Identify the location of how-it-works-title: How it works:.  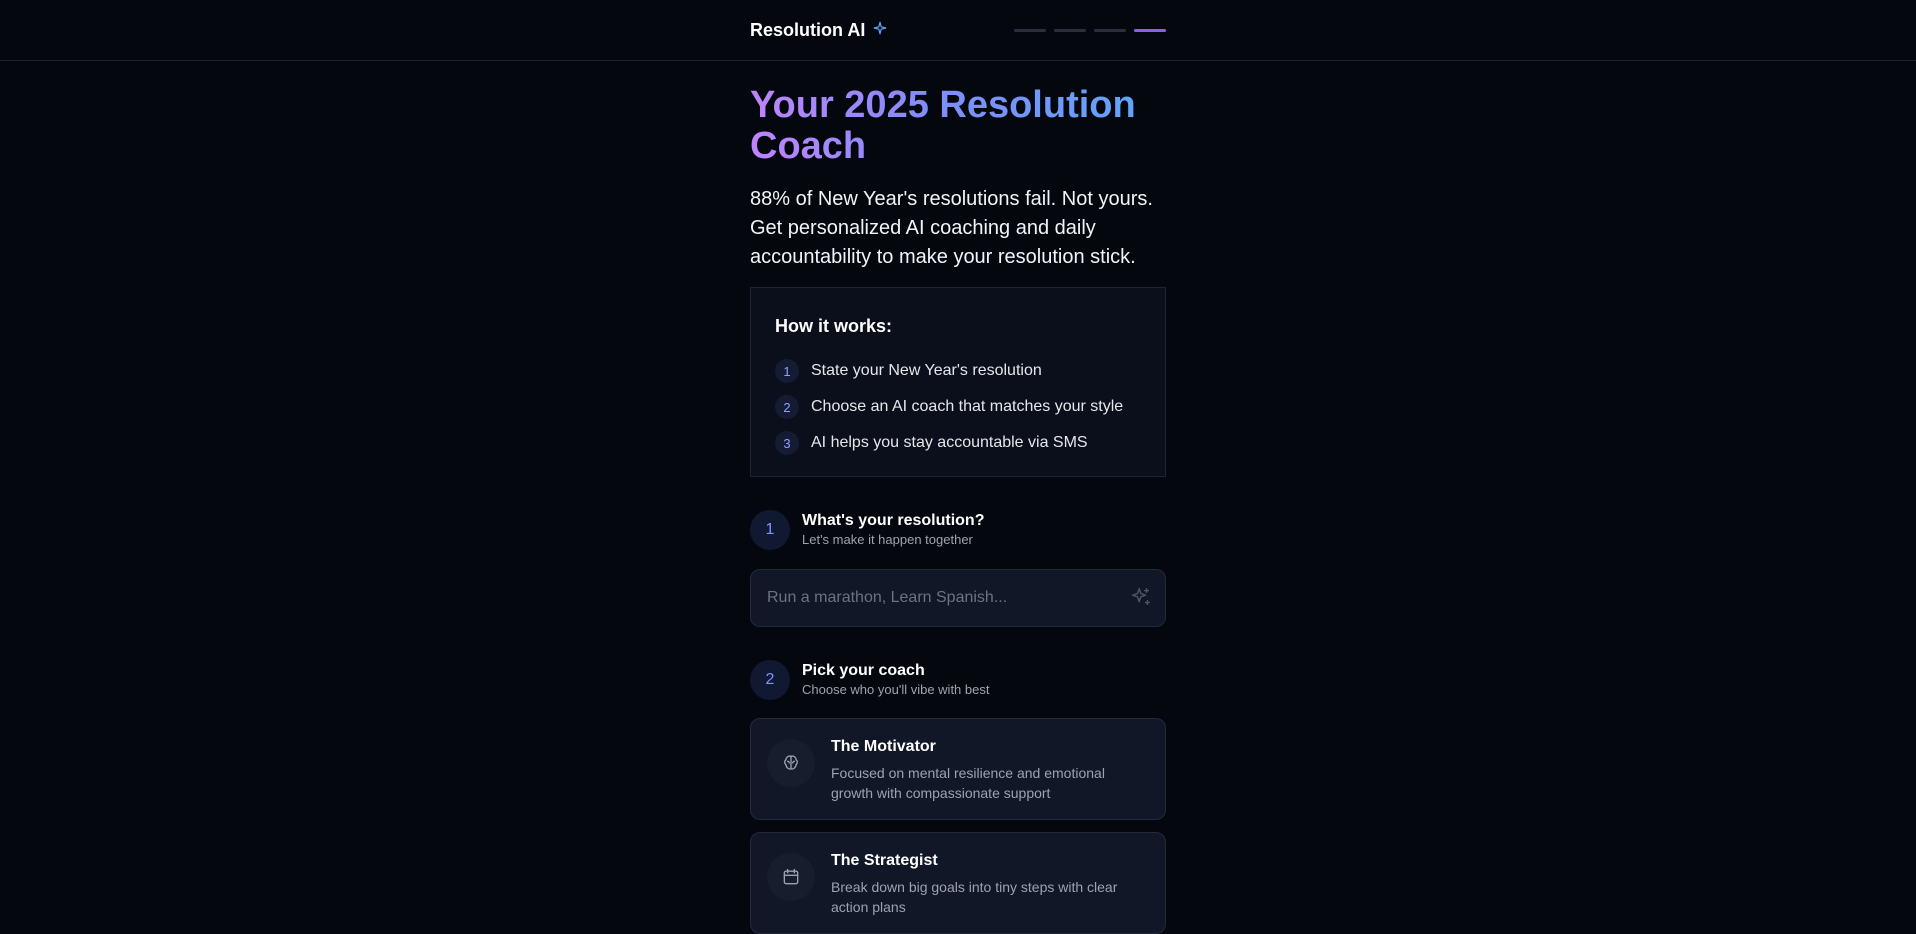
(834, 326).